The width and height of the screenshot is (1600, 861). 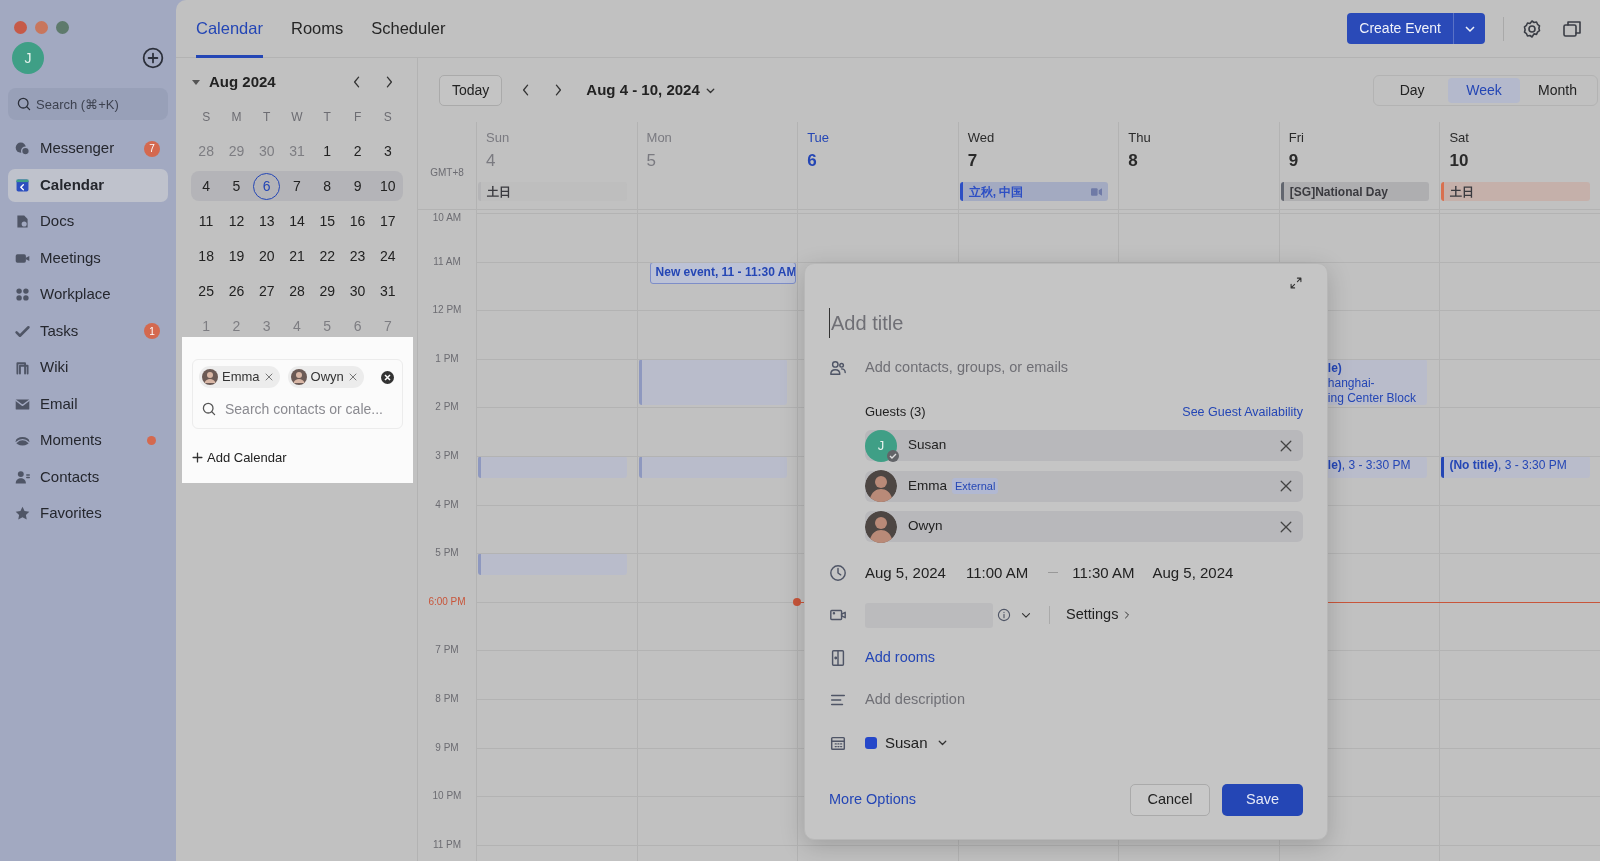 I want to click on calendar-date: 5, so click(x=236, y=186).